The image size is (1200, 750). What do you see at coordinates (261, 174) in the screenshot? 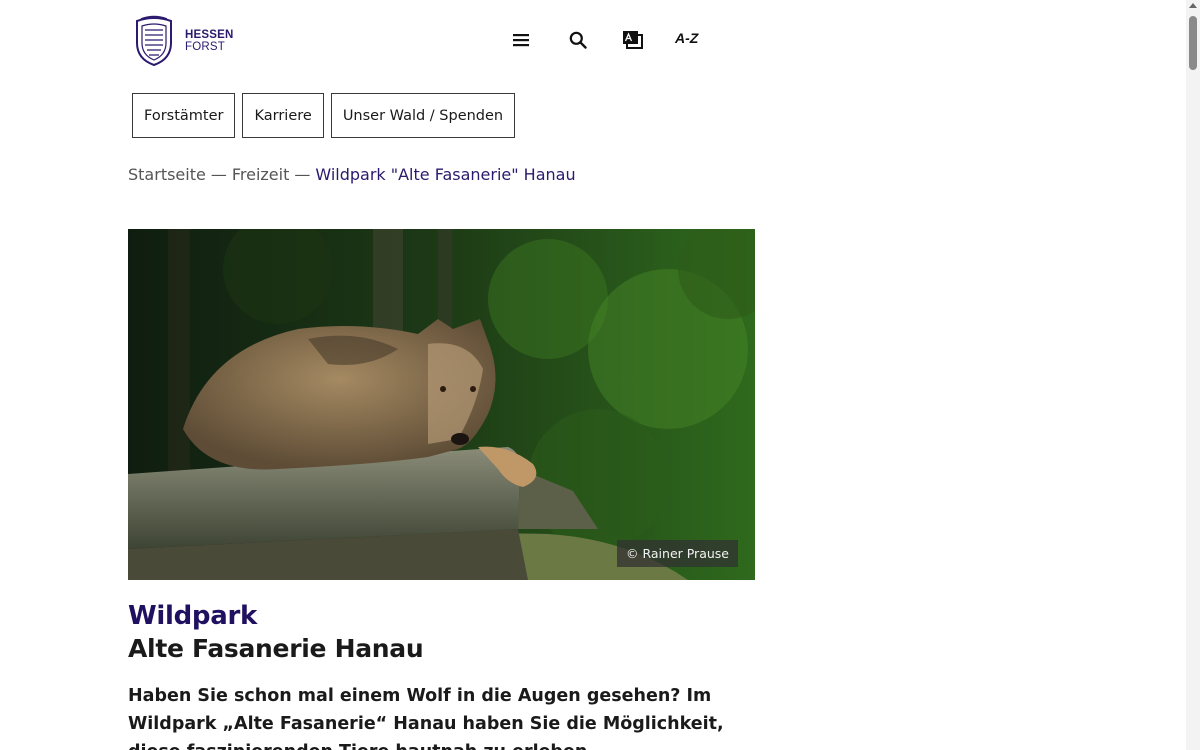
I see `breadcrumb-freizeit: Freizeit` at bounding box center [261, 174].